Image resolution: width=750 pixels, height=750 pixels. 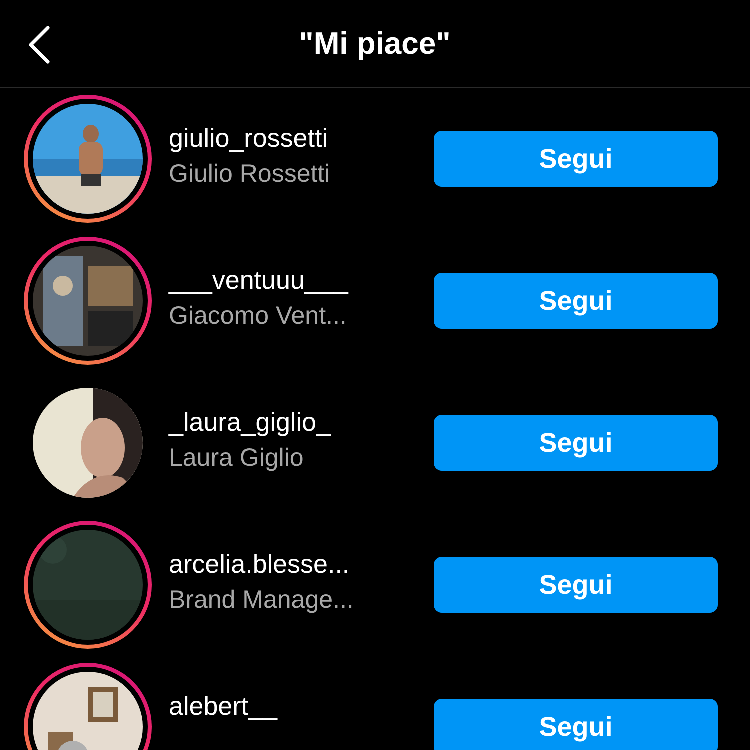 What do you see at coordinates (301, 422) in the screenshot?
I see `username: _laura_giglio_` at bounding box center [301, 422].